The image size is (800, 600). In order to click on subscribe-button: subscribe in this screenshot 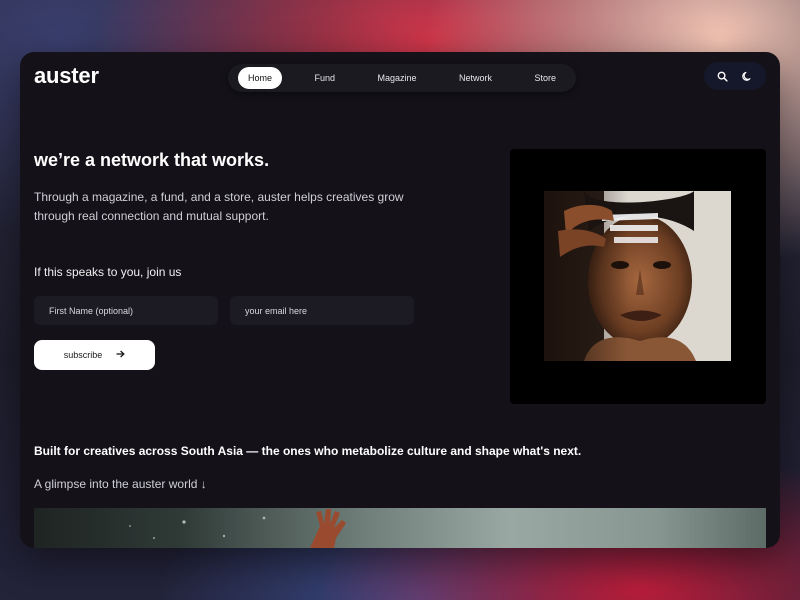, I will do `click(94, 355)`.